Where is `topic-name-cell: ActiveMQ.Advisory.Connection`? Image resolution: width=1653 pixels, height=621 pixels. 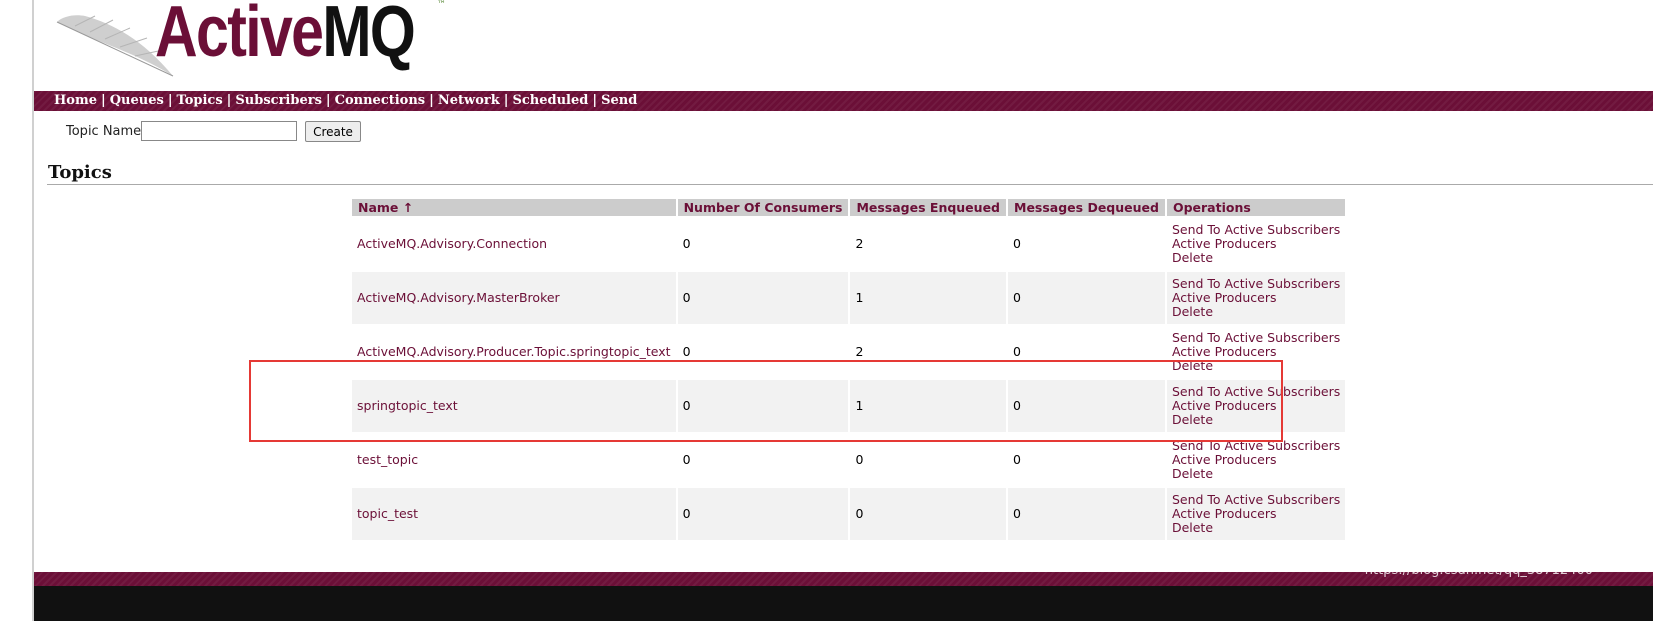 topic-name-cell: ActiveMQ.Advisory.Connection is located at coordinates (514, 244).